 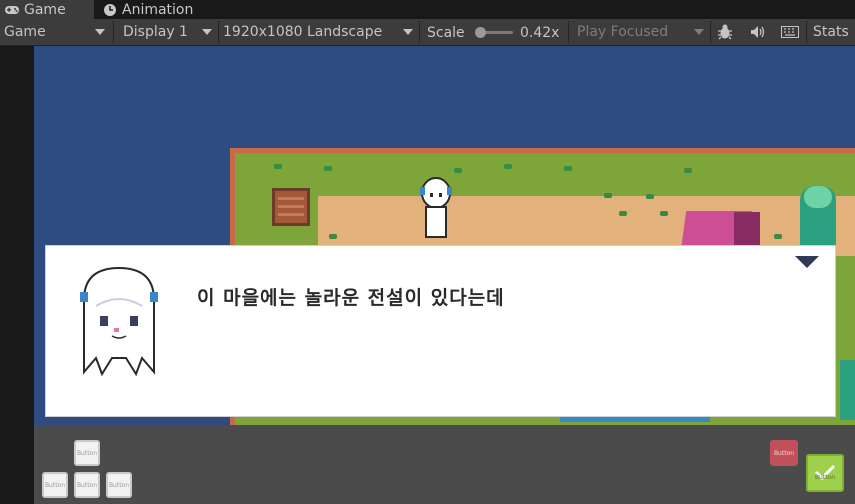 What do you see at coordinates (847, 390) in the screenshot?
I see `tree-trunk-lower` at bounding box center [847, 390].